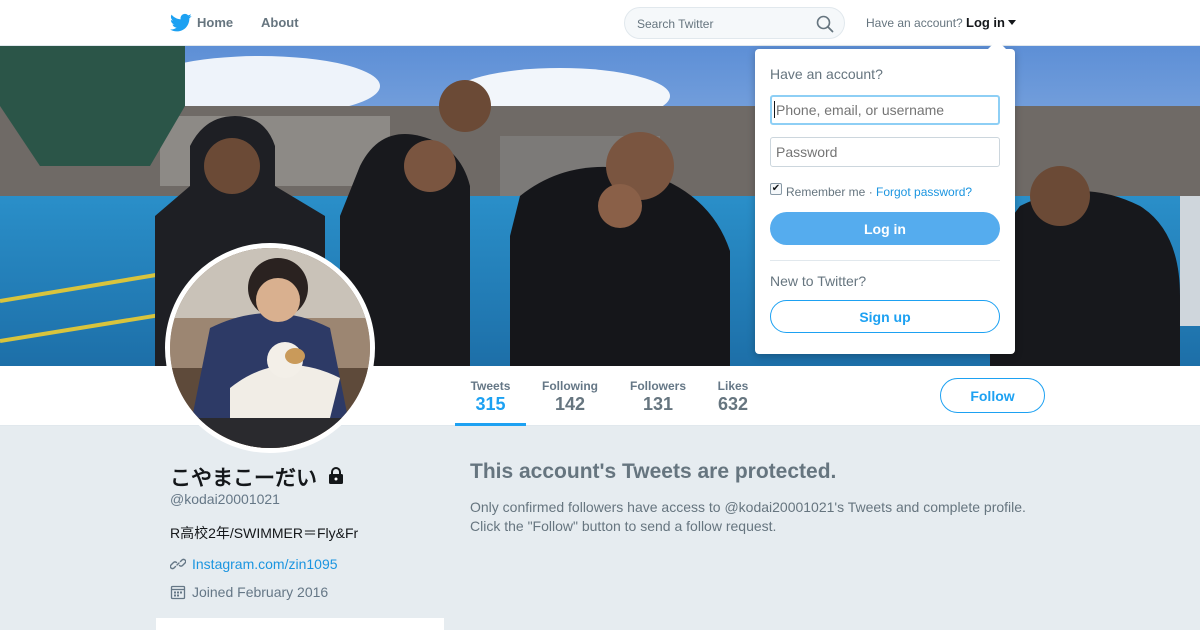 The height and width of the screenshot is (630, 1200). What do you see at coordinates (885, 152) in the screenshot?
I see `password-field` at bounding box center [885, 152].